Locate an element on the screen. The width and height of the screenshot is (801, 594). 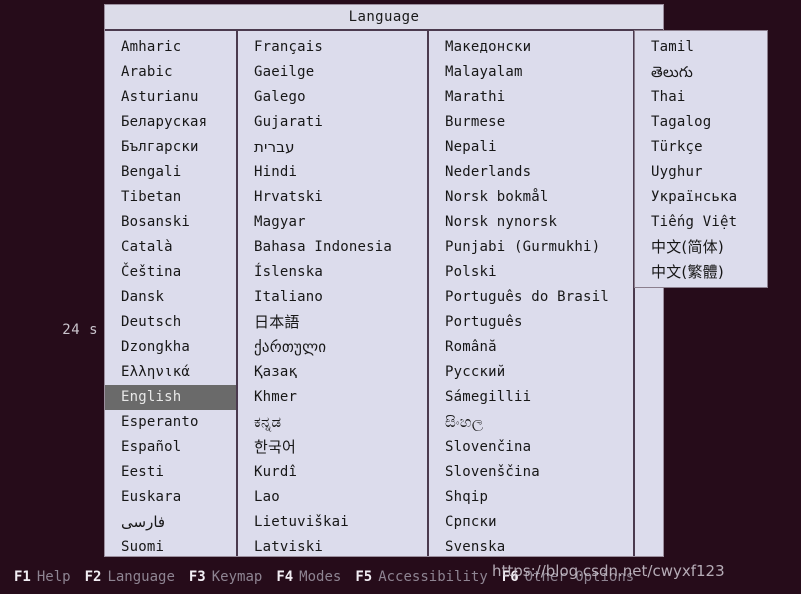
language-option: Shqip is located at coordinates (531, 497).